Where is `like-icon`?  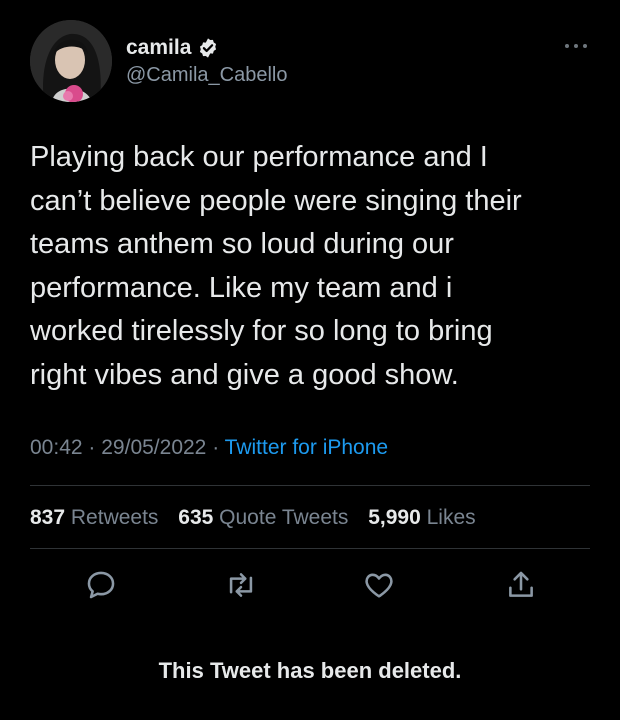 like-icon is located at coordinates (379, 585).